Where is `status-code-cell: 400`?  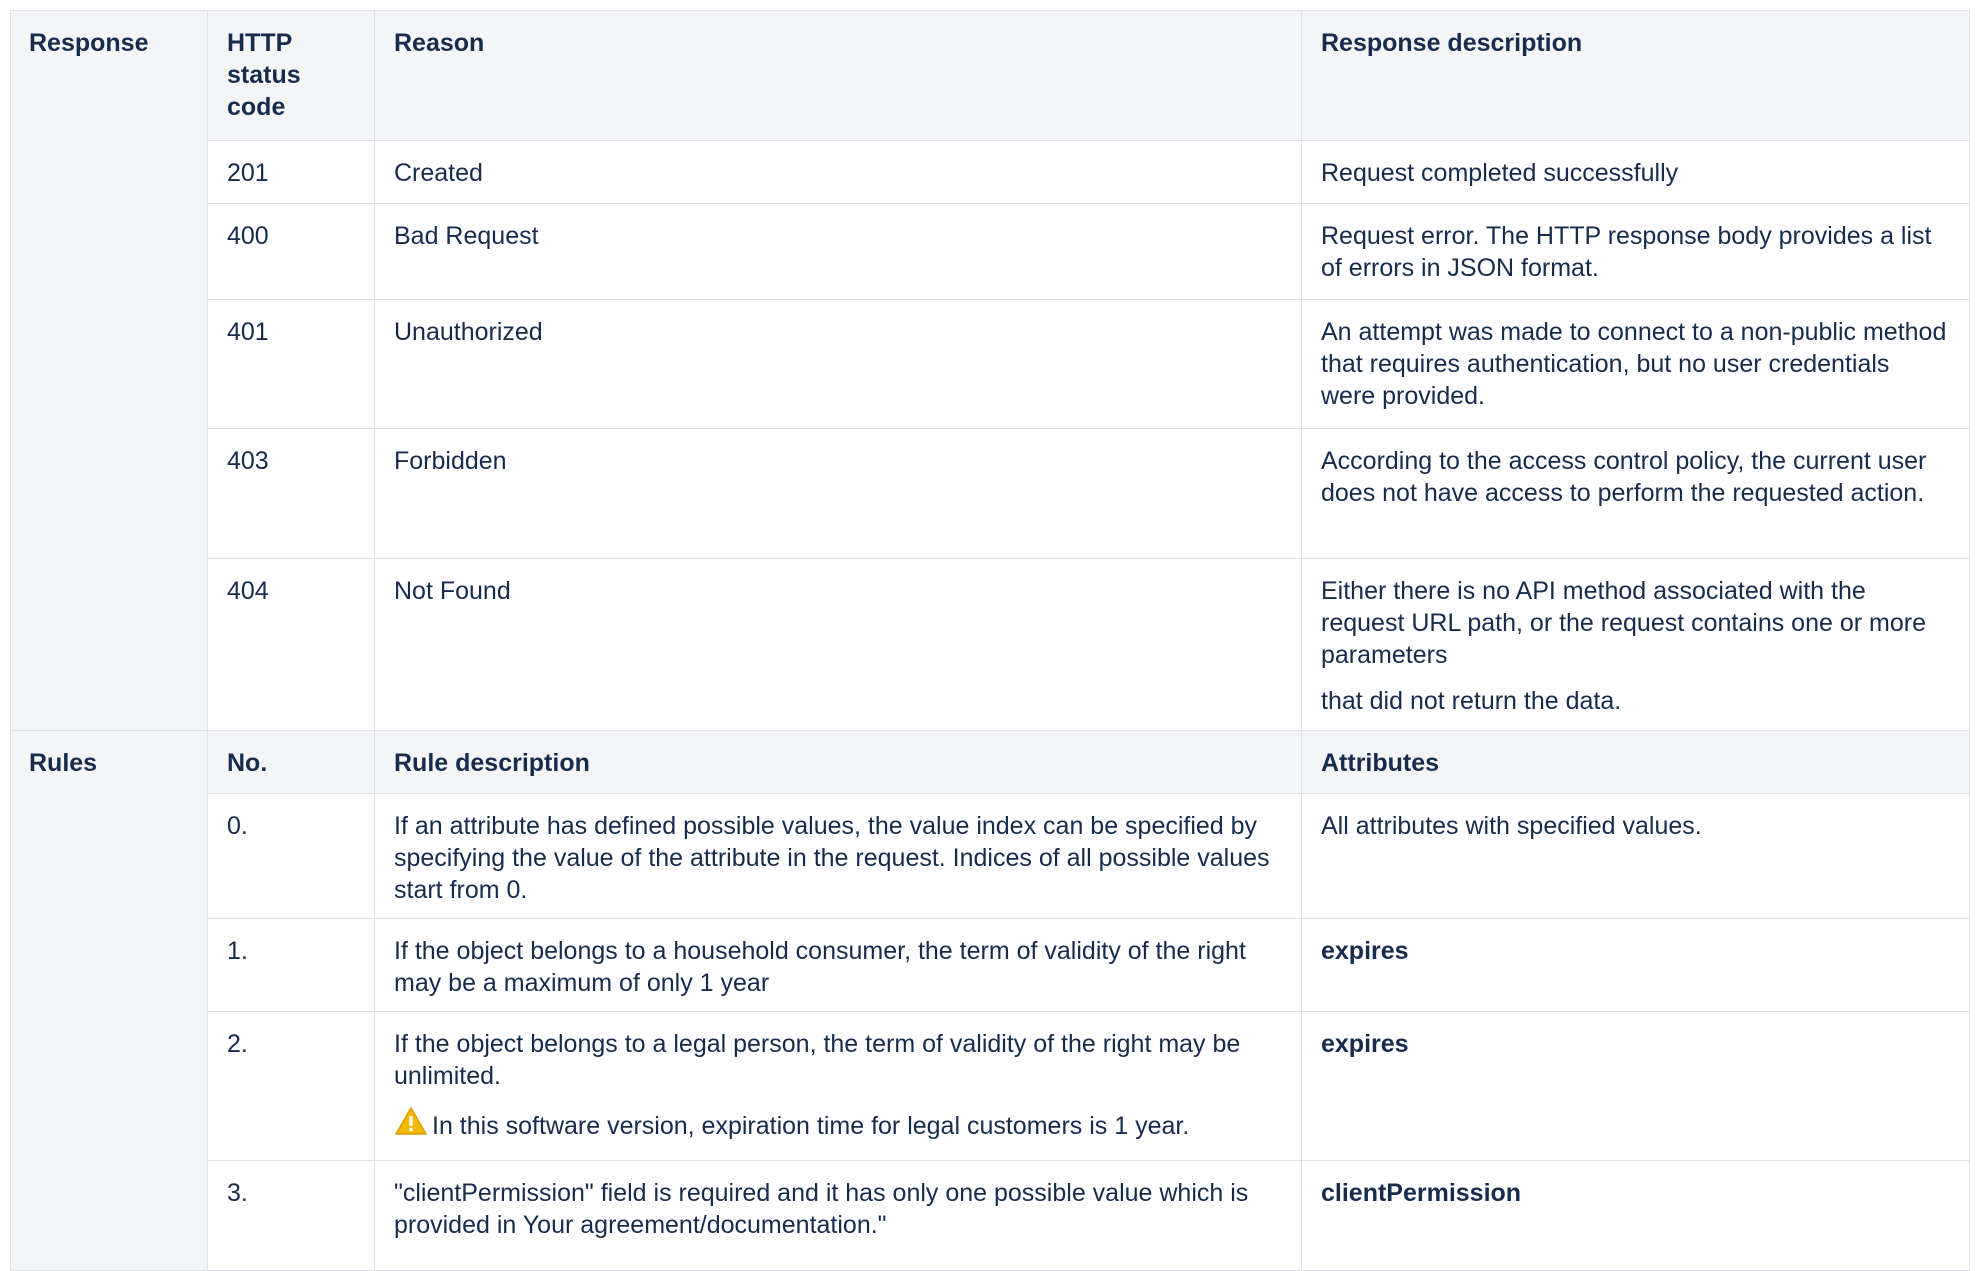 status-code-cell: 400 is located at coordinates (291, 251).